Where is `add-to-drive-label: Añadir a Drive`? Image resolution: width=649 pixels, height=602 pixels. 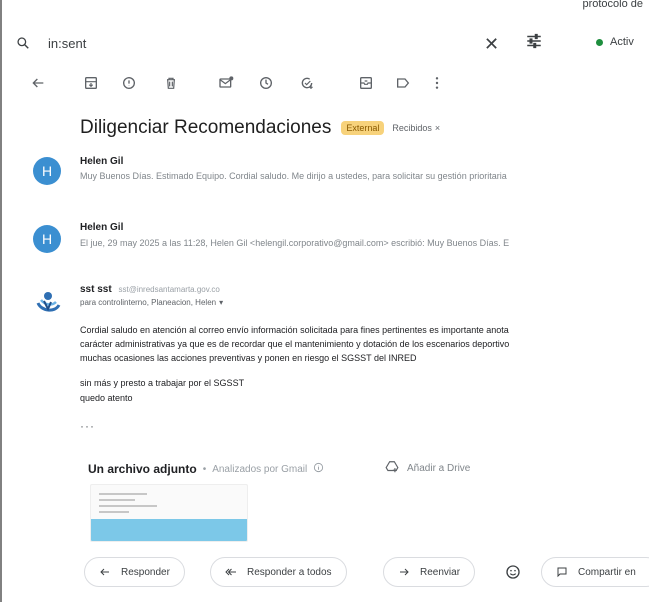
add-to-drive-label: Añadir a Drive is located at coordinates (439, 468).